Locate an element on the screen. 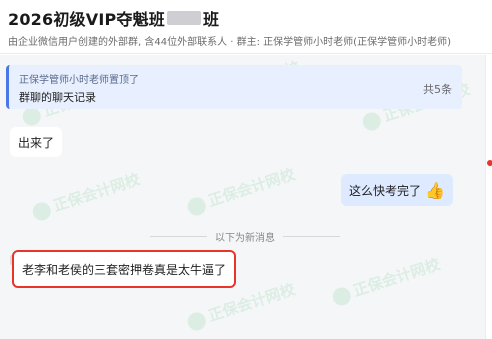 This screenshot has width=492, height=339. message-bubble-self: 这么快考完了 👍 is located at coordinates (397, 190).